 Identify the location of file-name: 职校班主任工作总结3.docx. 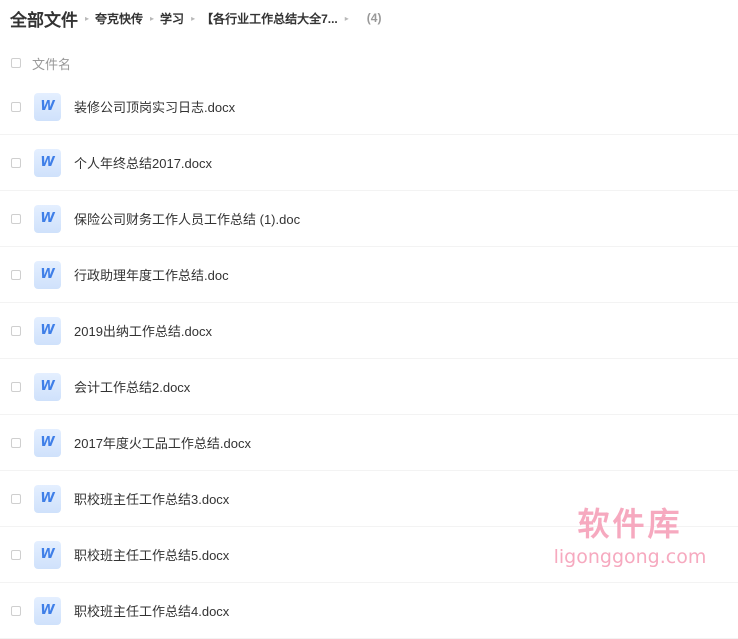
(151, 498).